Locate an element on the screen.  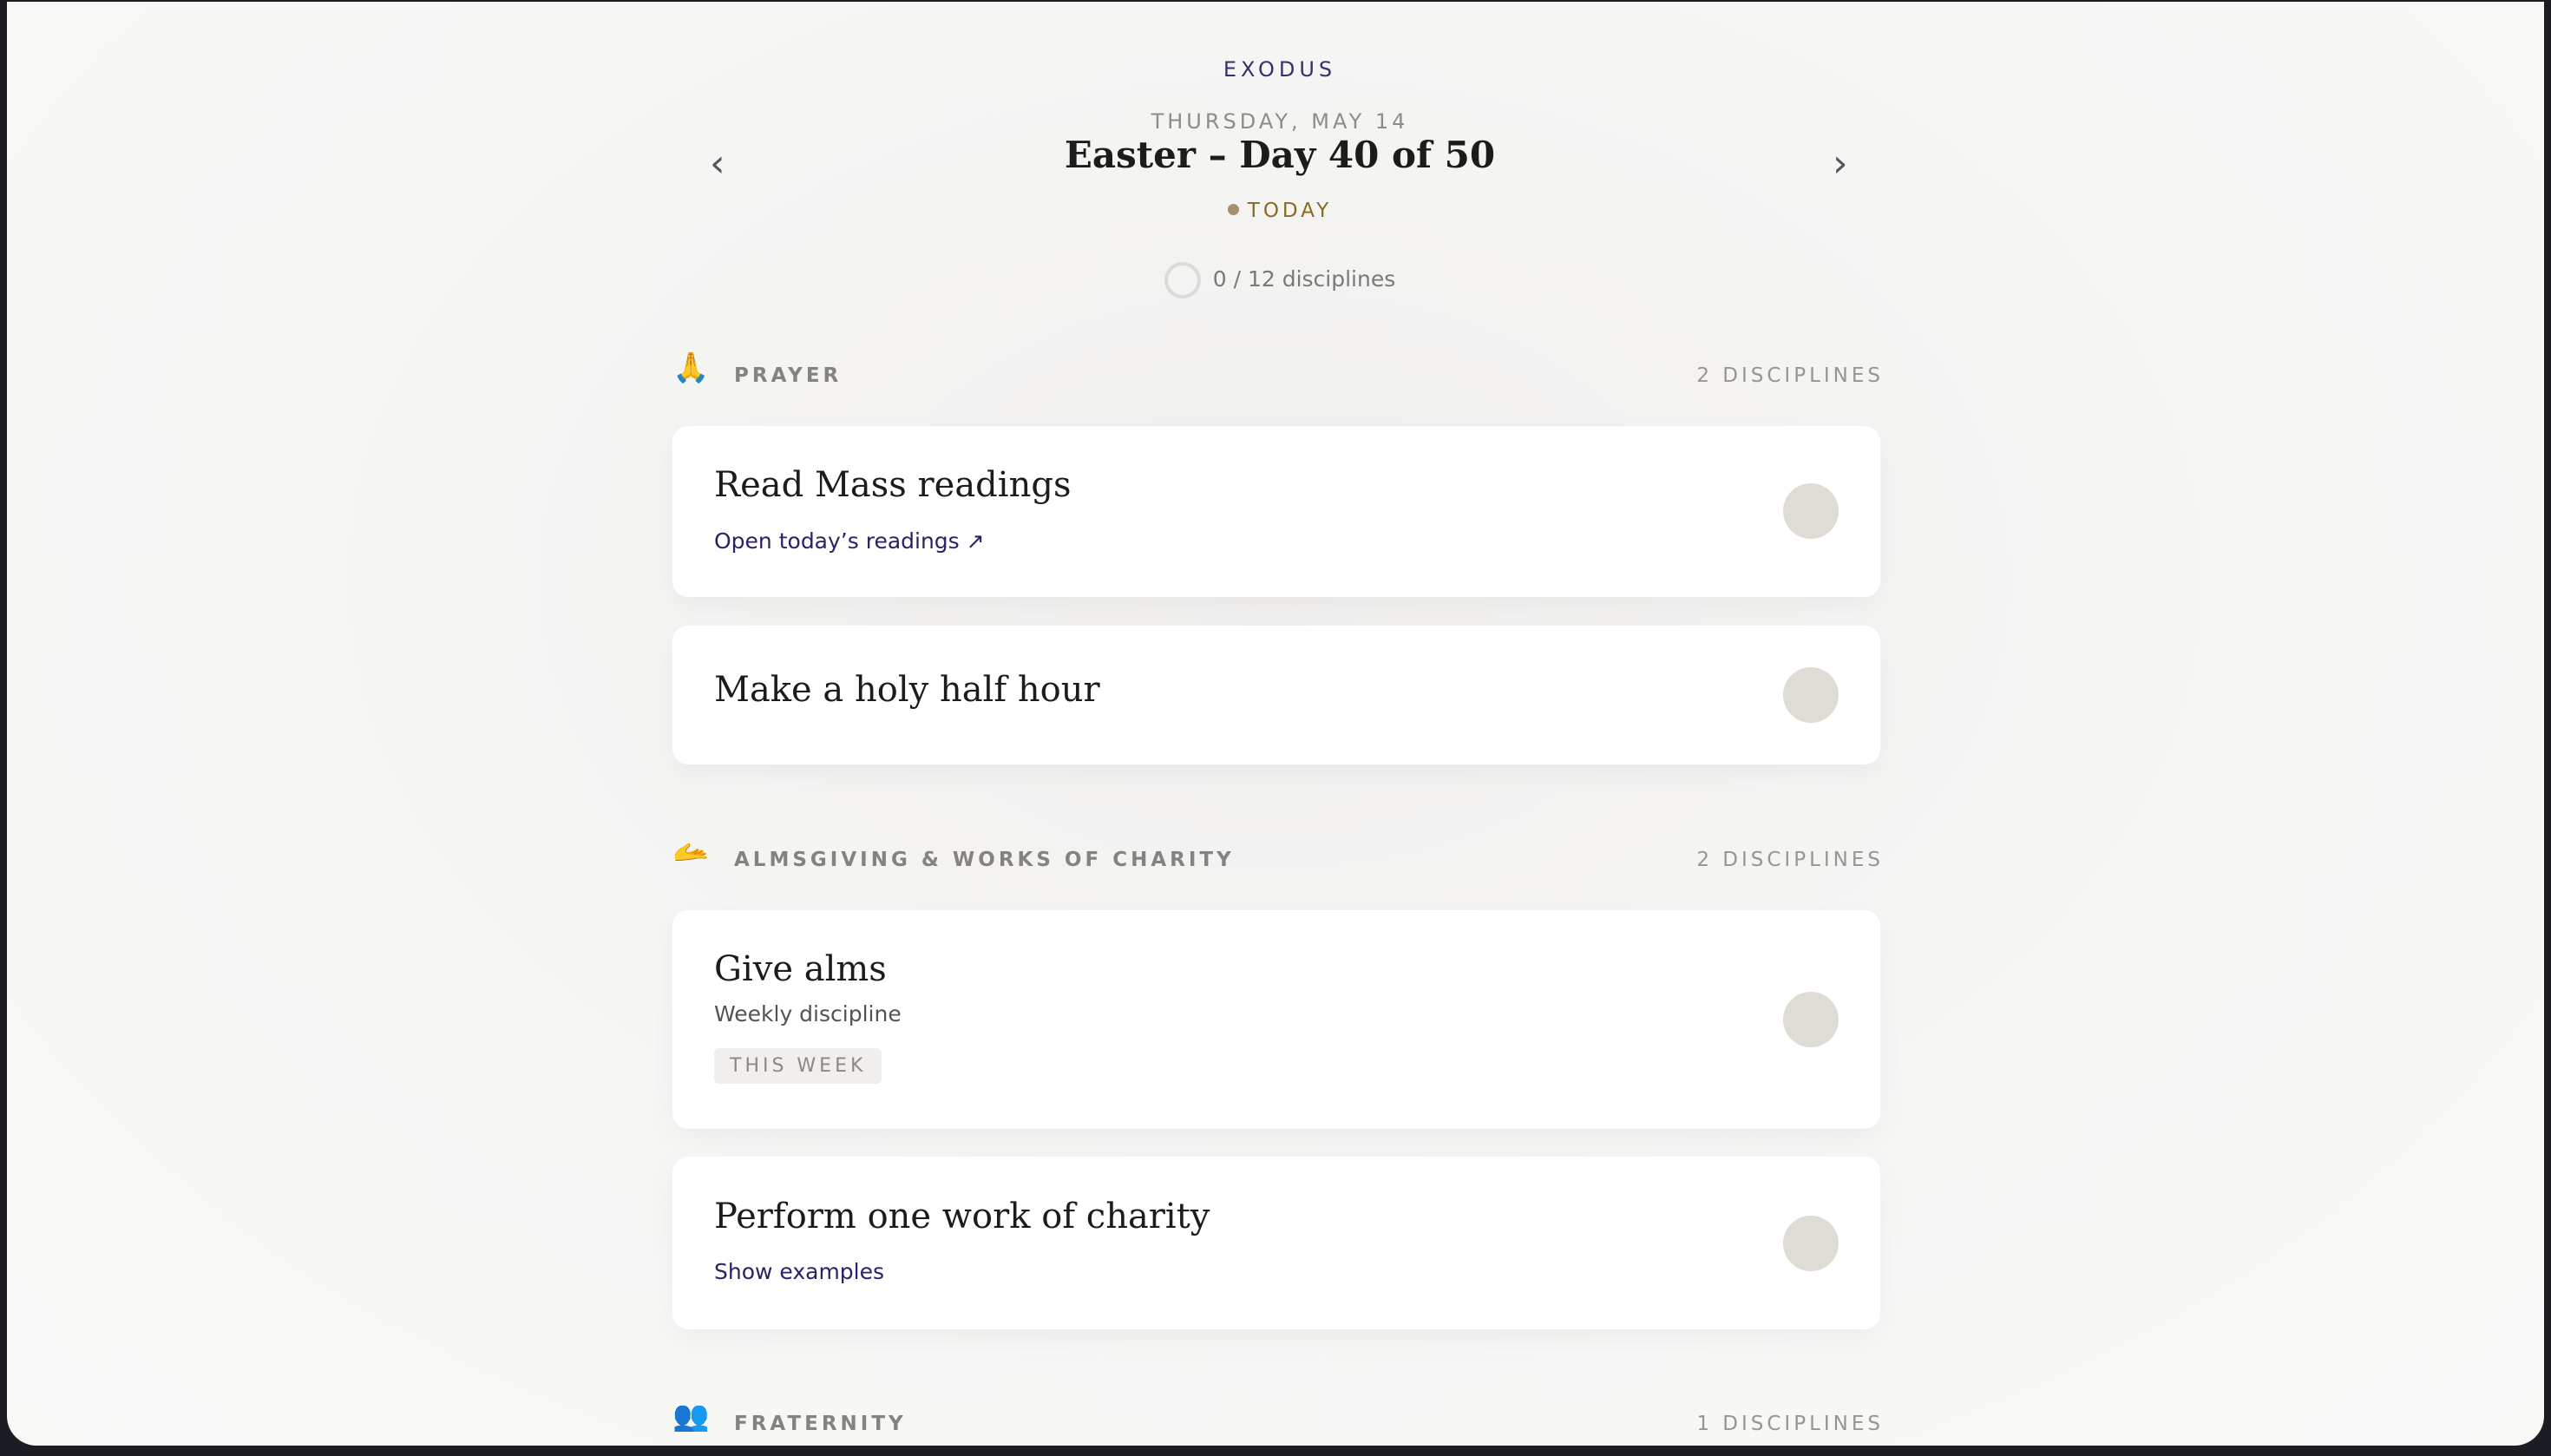
today-indicator: TODAY is located at coordinates (1280, 211).